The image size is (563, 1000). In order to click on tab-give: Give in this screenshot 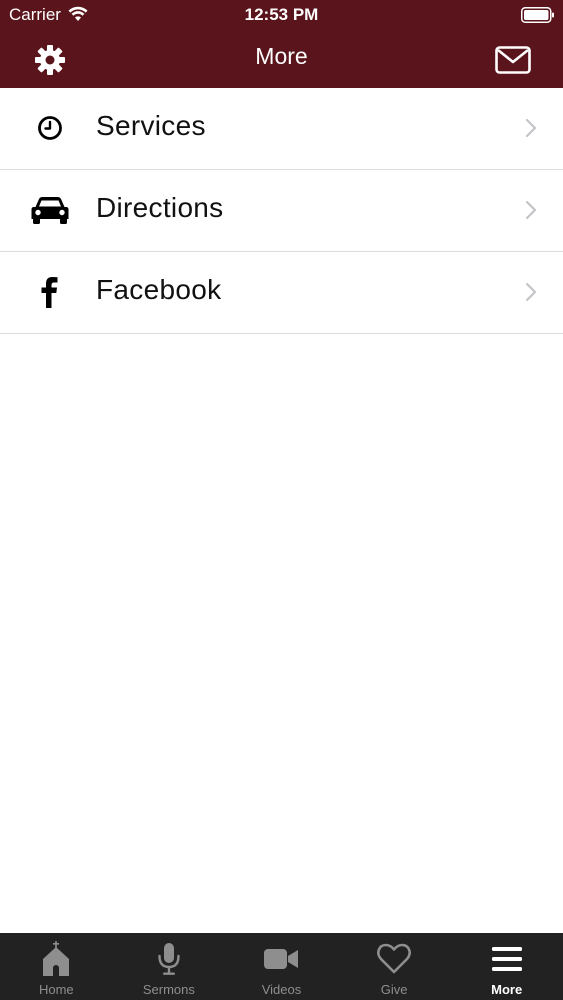, I will do `click(394, 966)`.